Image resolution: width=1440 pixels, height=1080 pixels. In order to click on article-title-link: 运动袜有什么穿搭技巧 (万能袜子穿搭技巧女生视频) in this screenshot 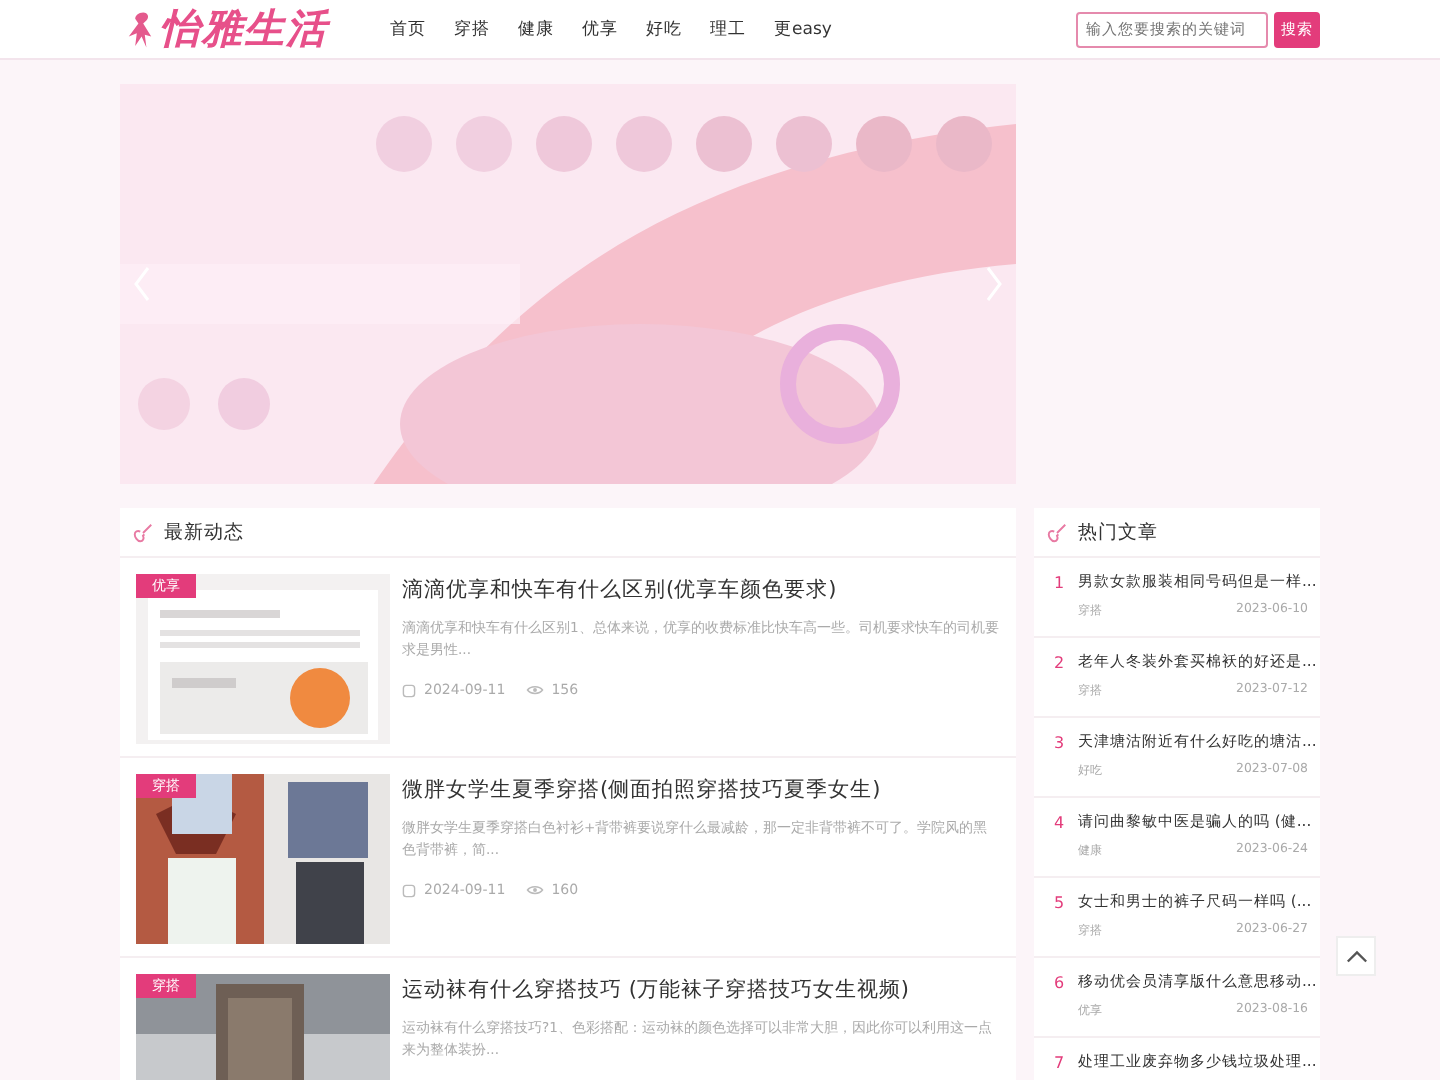, I will do `click(701, 990)`.